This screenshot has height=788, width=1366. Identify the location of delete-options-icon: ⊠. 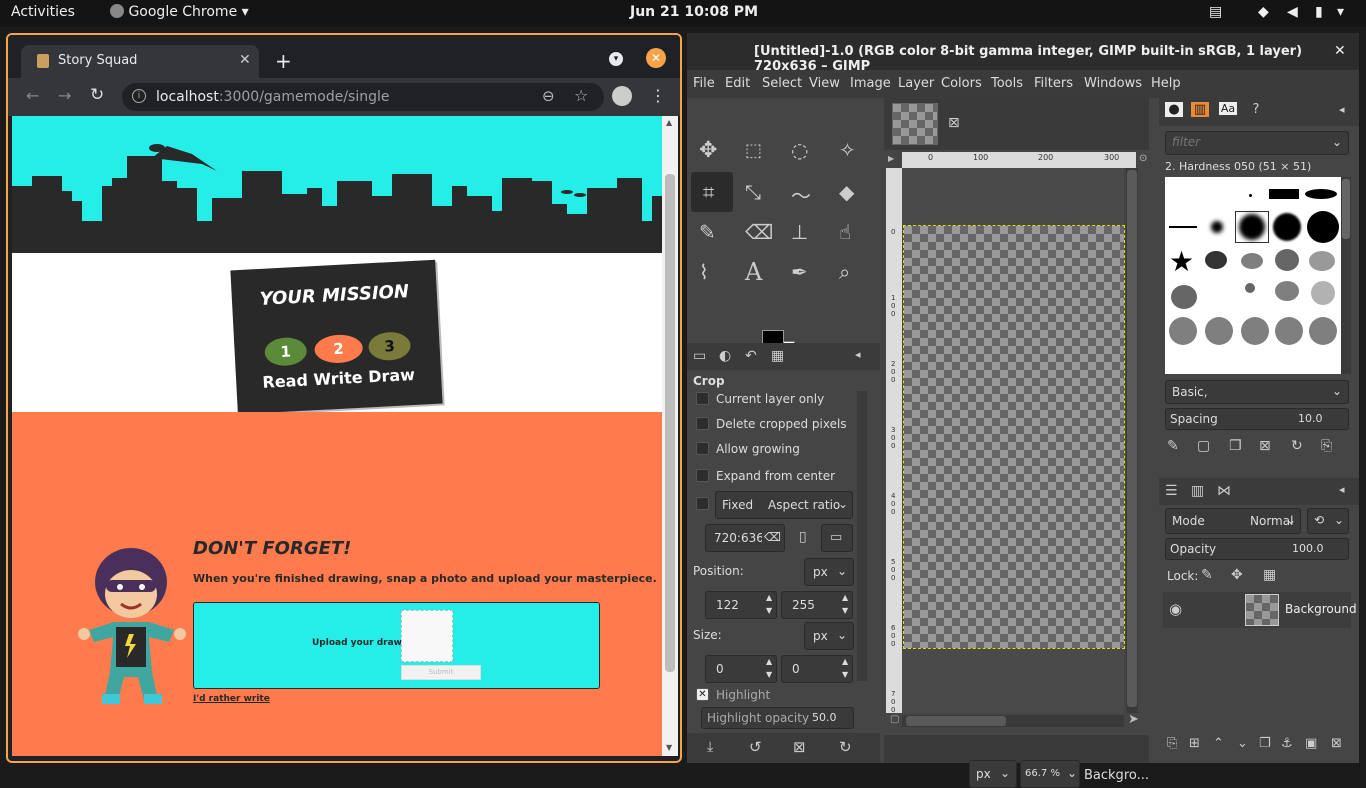
(799, 747).